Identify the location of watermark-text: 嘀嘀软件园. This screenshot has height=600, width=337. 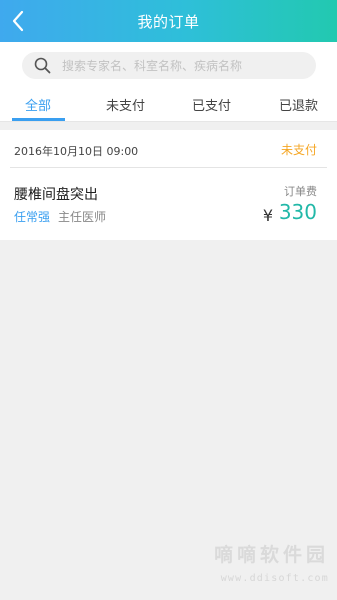
(271, 555).